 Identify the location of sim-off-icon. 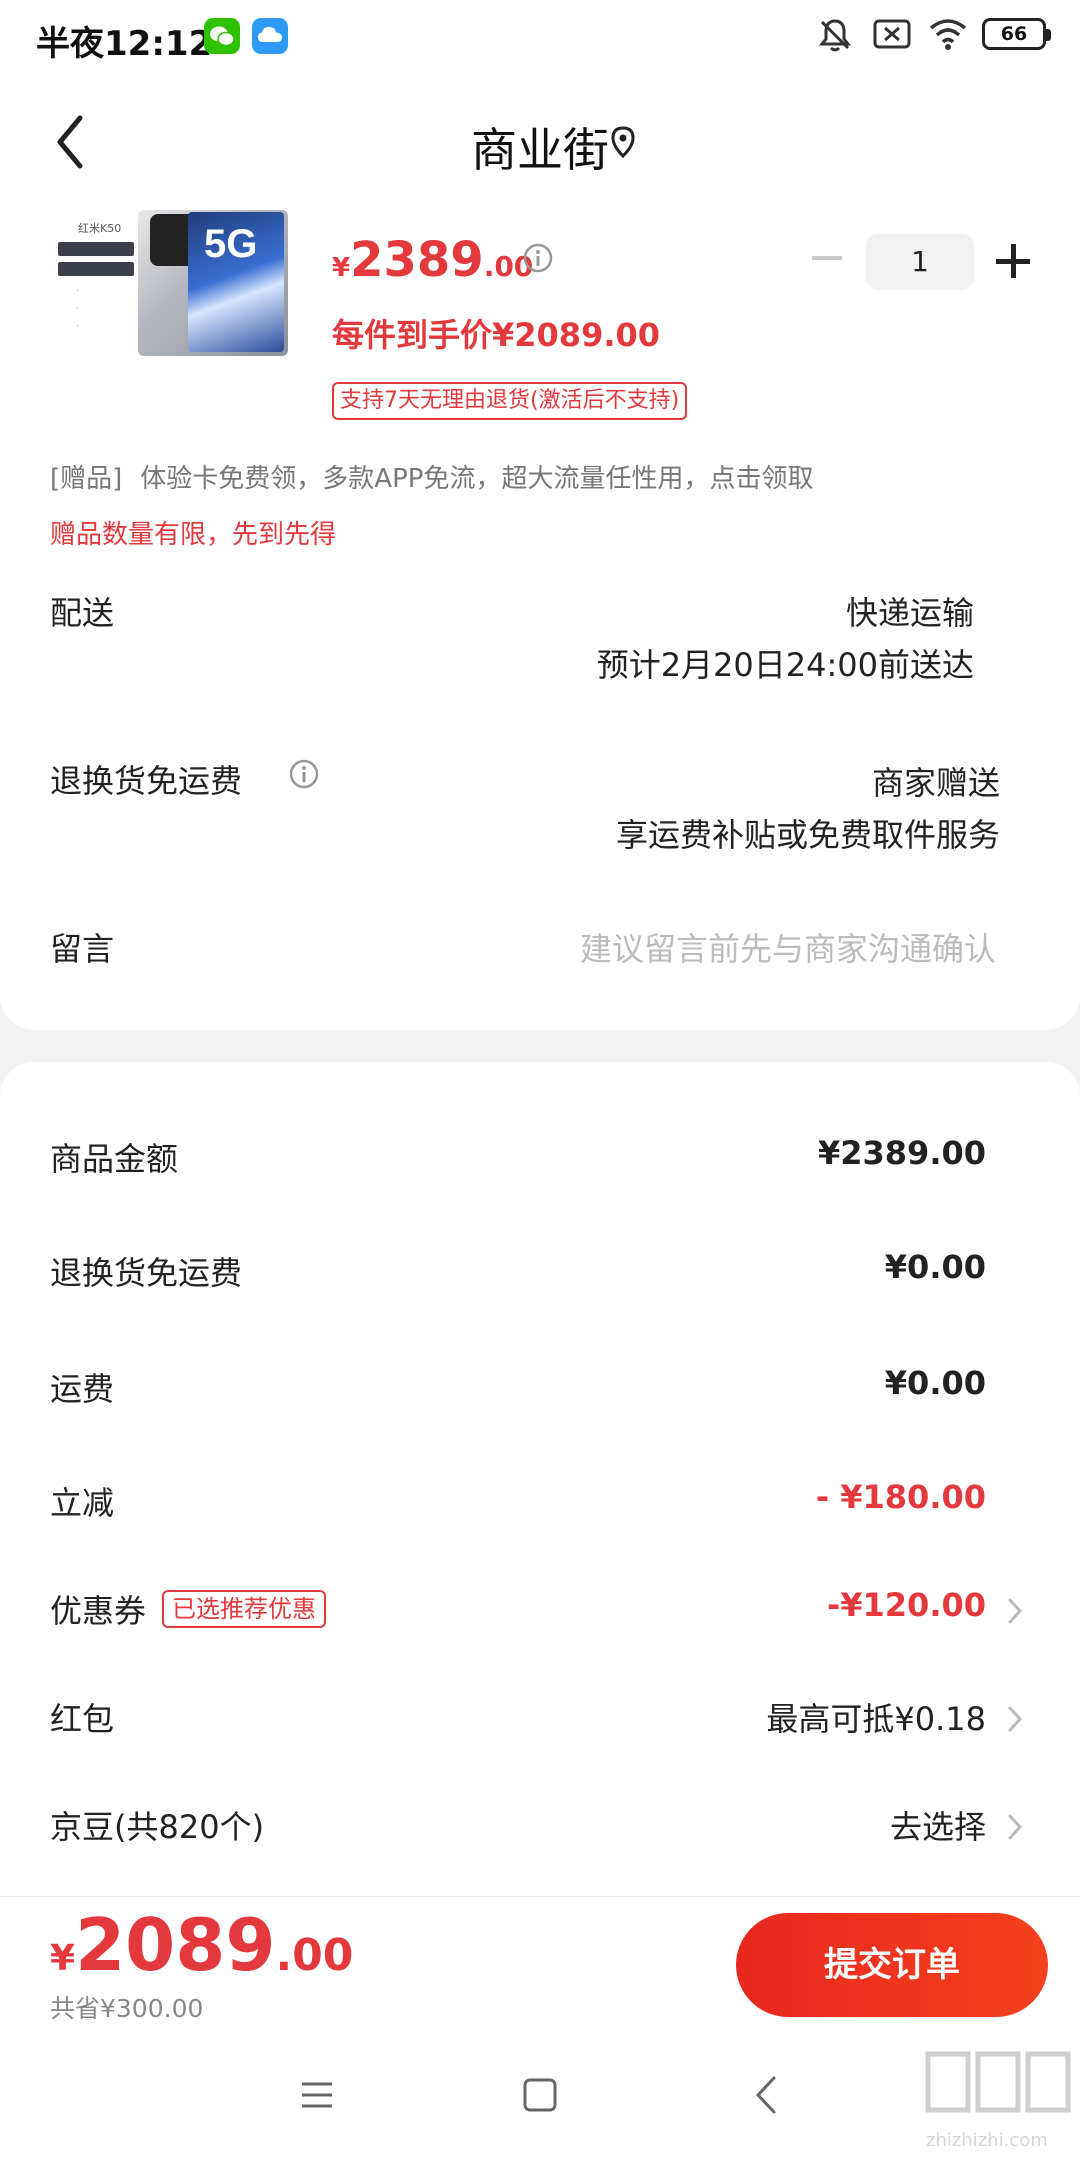
(892, 34).